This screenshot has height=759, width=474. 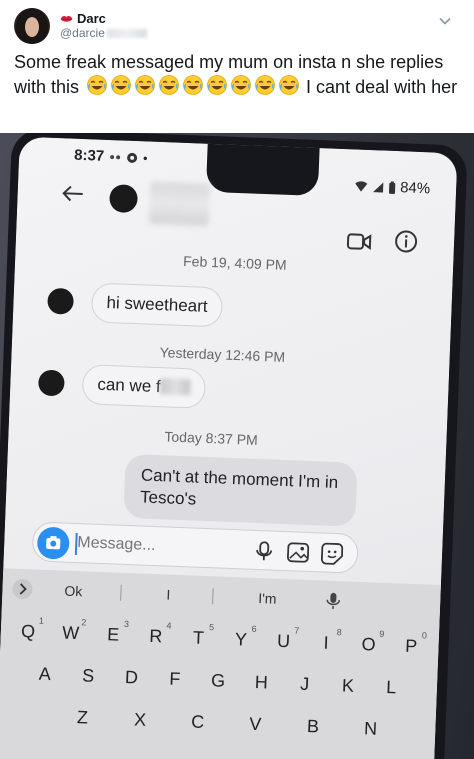 What do you see at coordinates (126, 33) in the screenshot?
I see `handle-redaction` at bounding box center [126, 33].